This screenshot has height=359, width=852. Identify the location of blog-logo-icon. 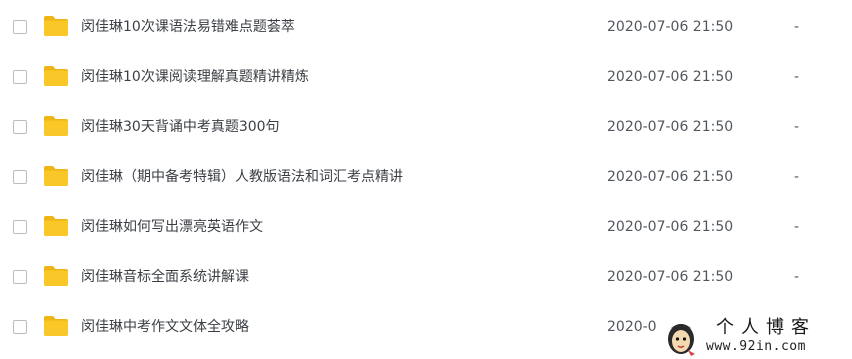
(681, 340).